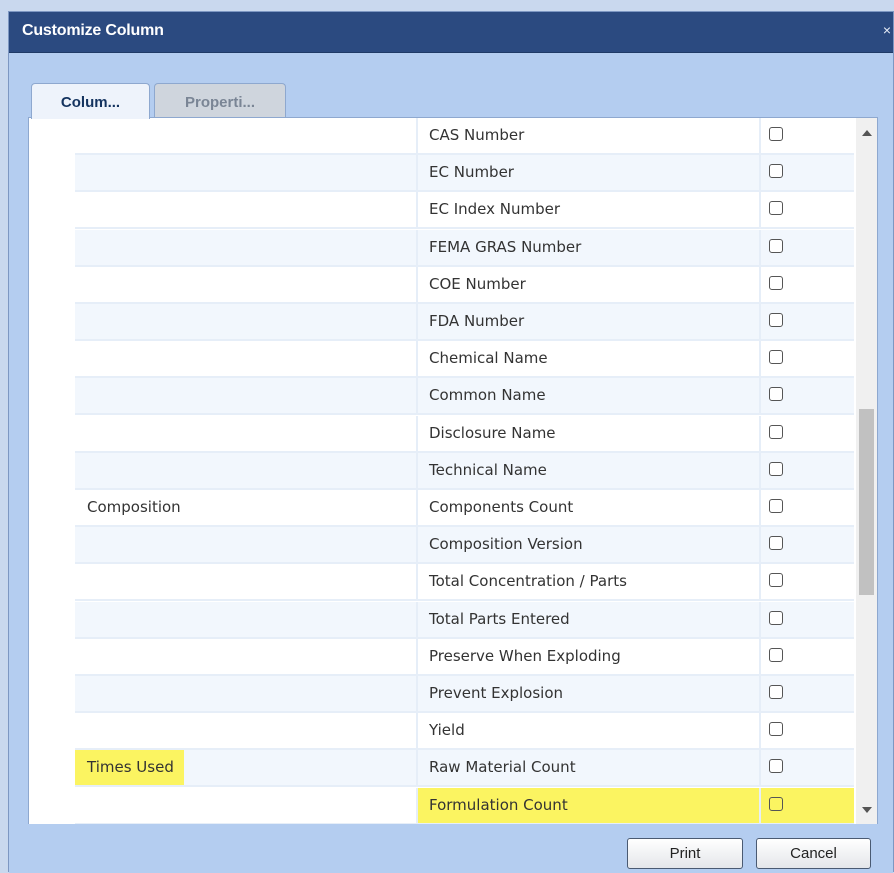 The width and height of the screenshot is (894, 873). I want to click on dialog-footer: Print Cancel, so click(451, 848).